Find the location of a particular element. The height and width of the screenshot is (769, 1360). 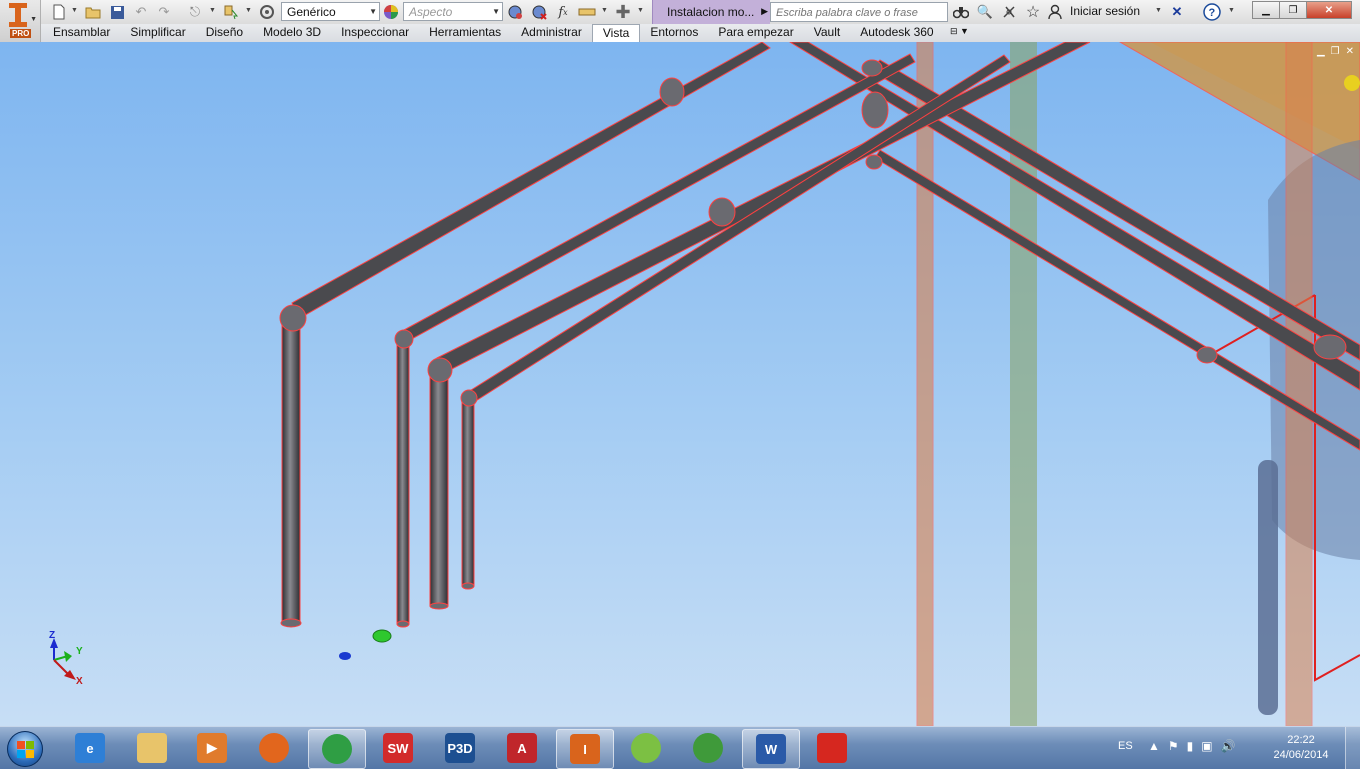

tank-leg is located at coordinates (1268, 587).